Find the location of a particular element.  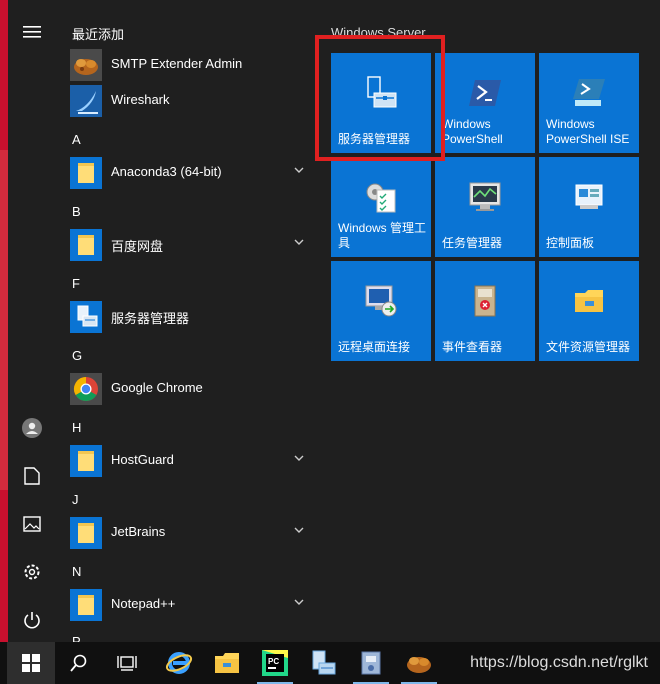

watermark-text: https://blog.csdn.net/rglkt is located at coordinates (559, 662).